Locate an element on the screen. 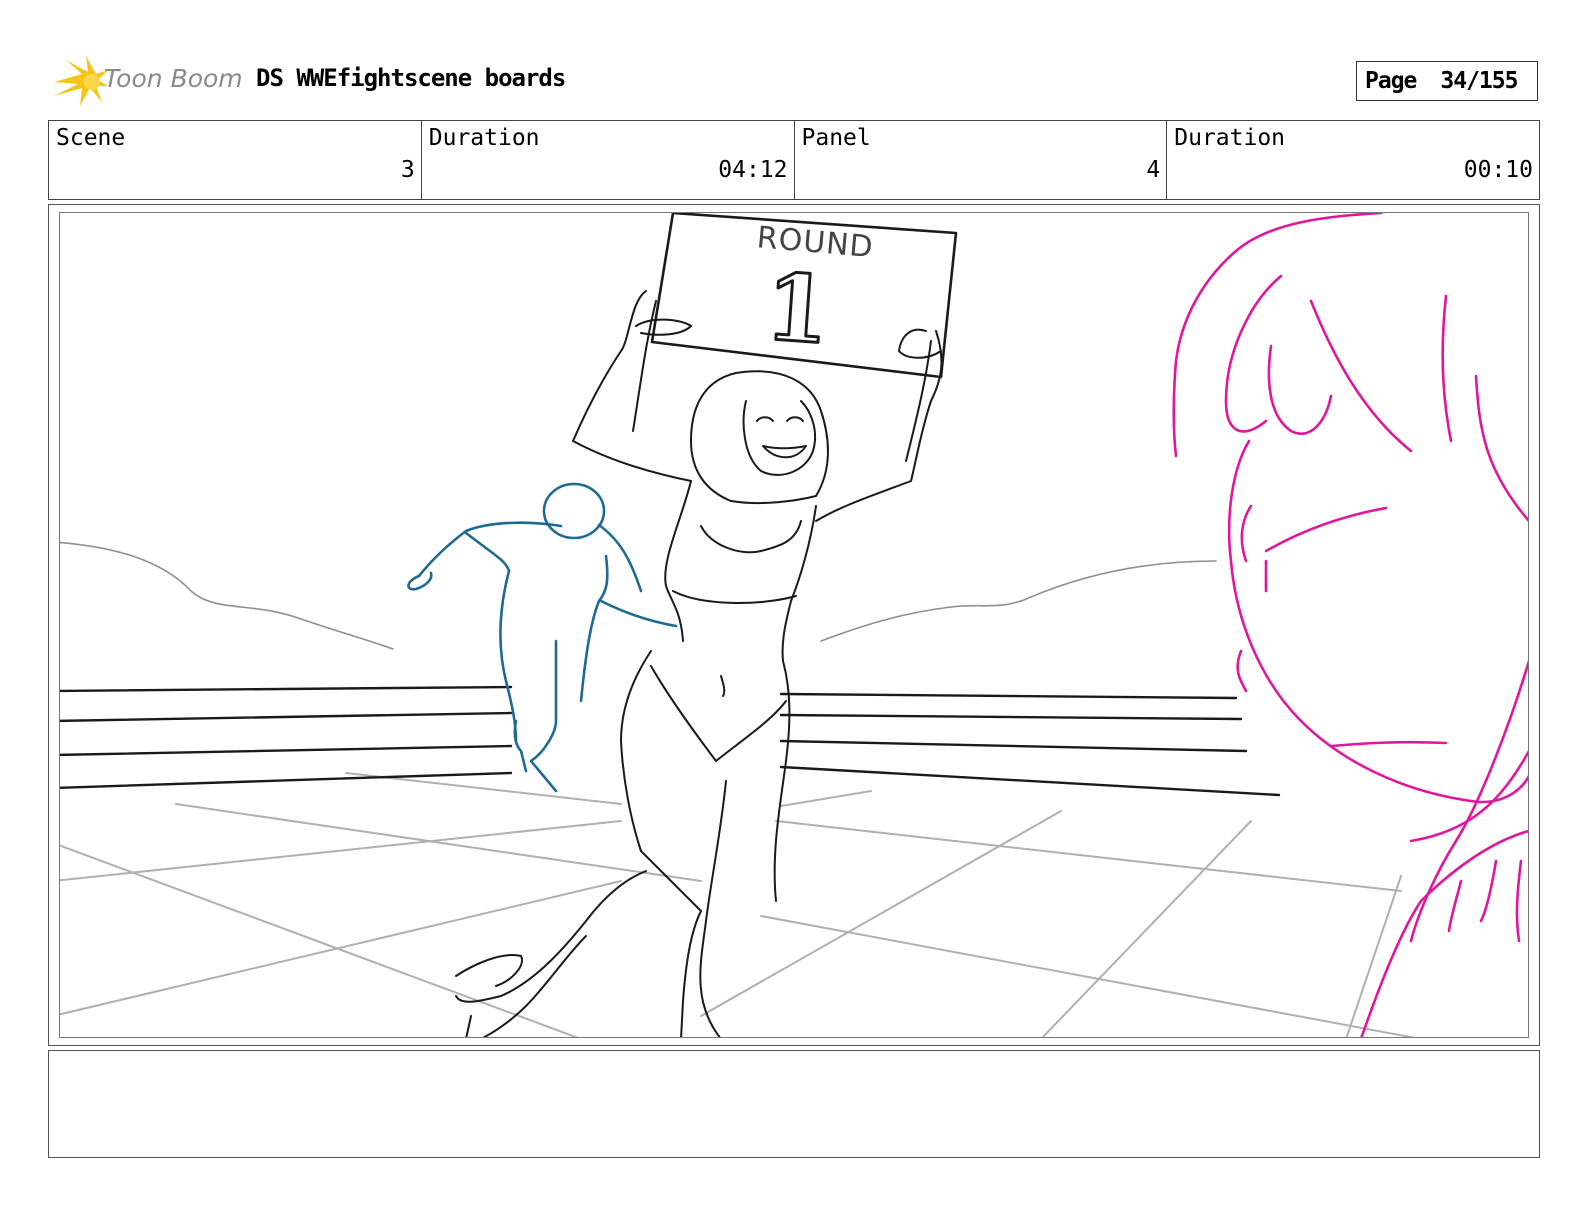 The image size is (1584, 1224). scene-duration-cell: Duration 04:12 is located at coordinates (608, 160).